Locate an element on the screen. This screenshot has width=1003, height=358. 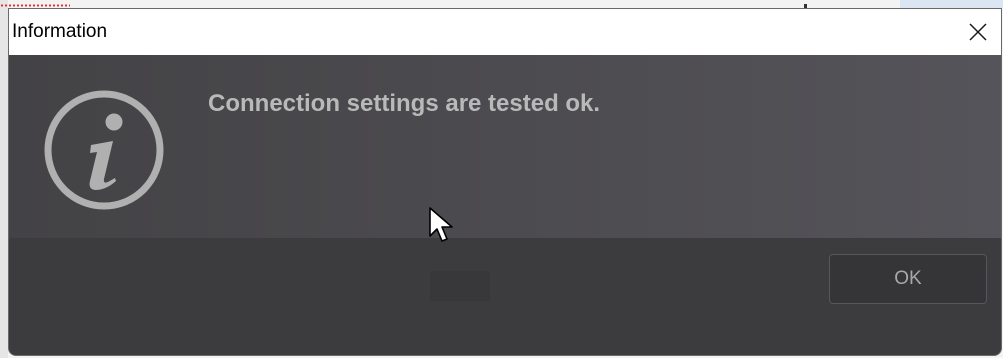
close-icon is located at coordinates (978, 32).